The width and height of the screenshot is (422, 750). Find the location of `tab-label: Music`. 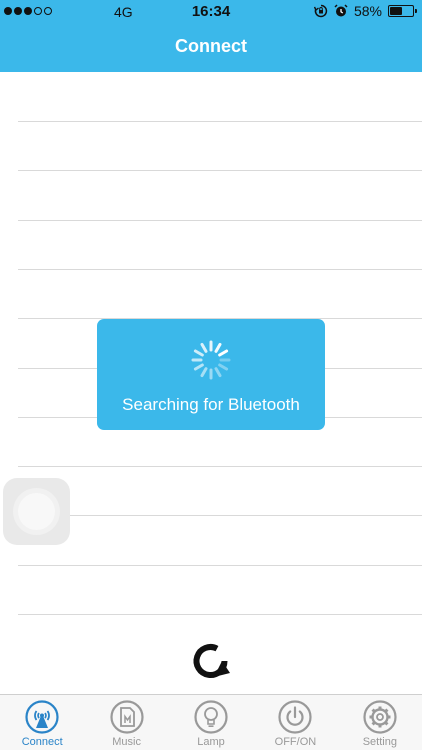

tab-label: Music is located at coordinates (126, 742).